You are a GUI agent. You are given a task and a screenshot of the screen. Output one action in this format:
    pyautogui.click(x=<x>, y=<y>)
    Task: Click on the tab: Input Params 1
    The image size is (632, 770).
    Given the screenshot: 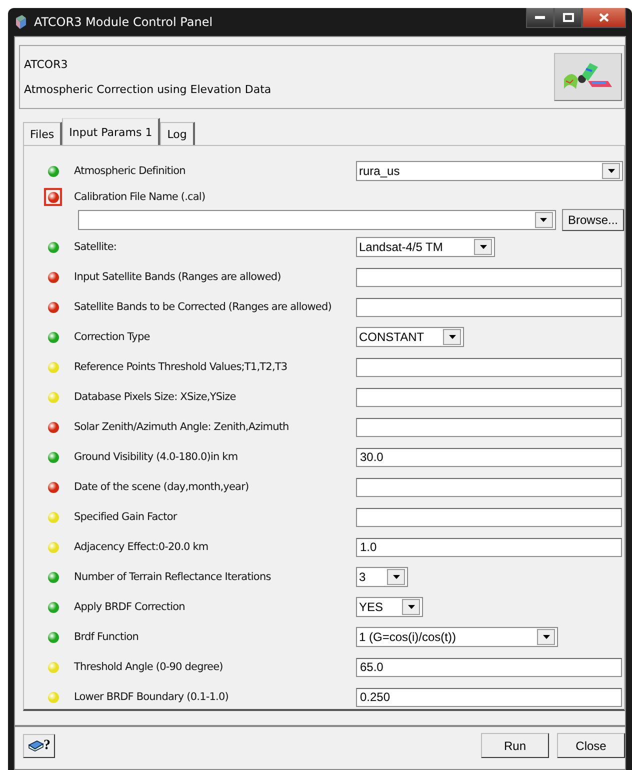 What is the action you would take?
    pyautogui.click(x=111, y=131)
    